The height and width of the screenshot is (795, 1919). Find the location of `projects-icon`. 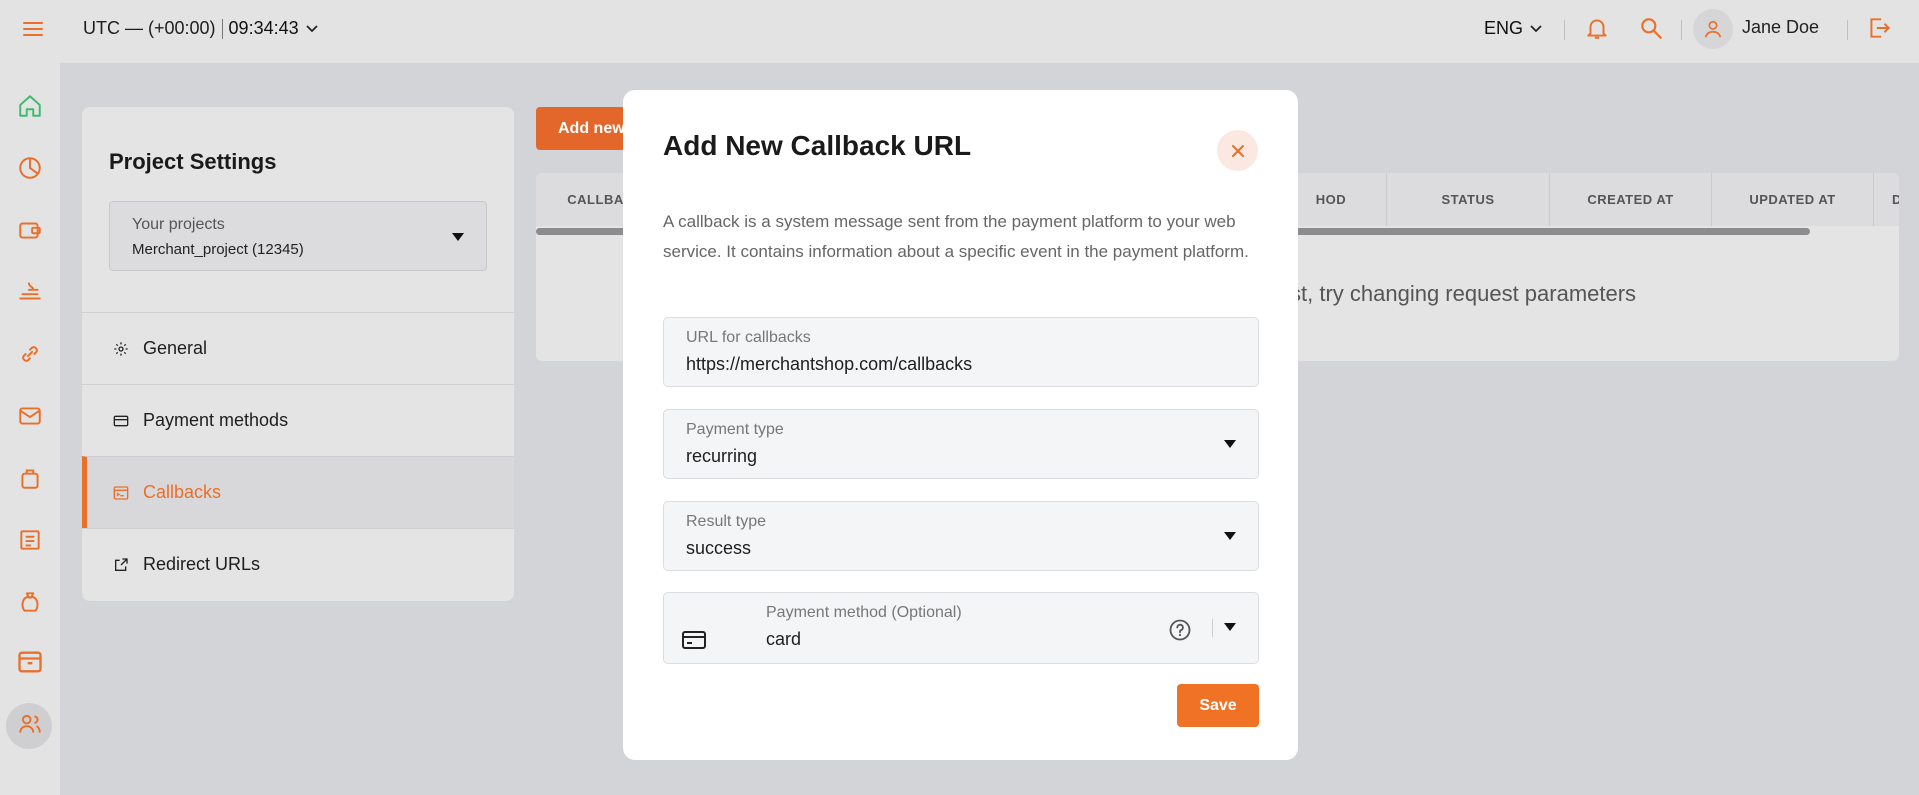

projects-icon is located at coordinates (30, 662).